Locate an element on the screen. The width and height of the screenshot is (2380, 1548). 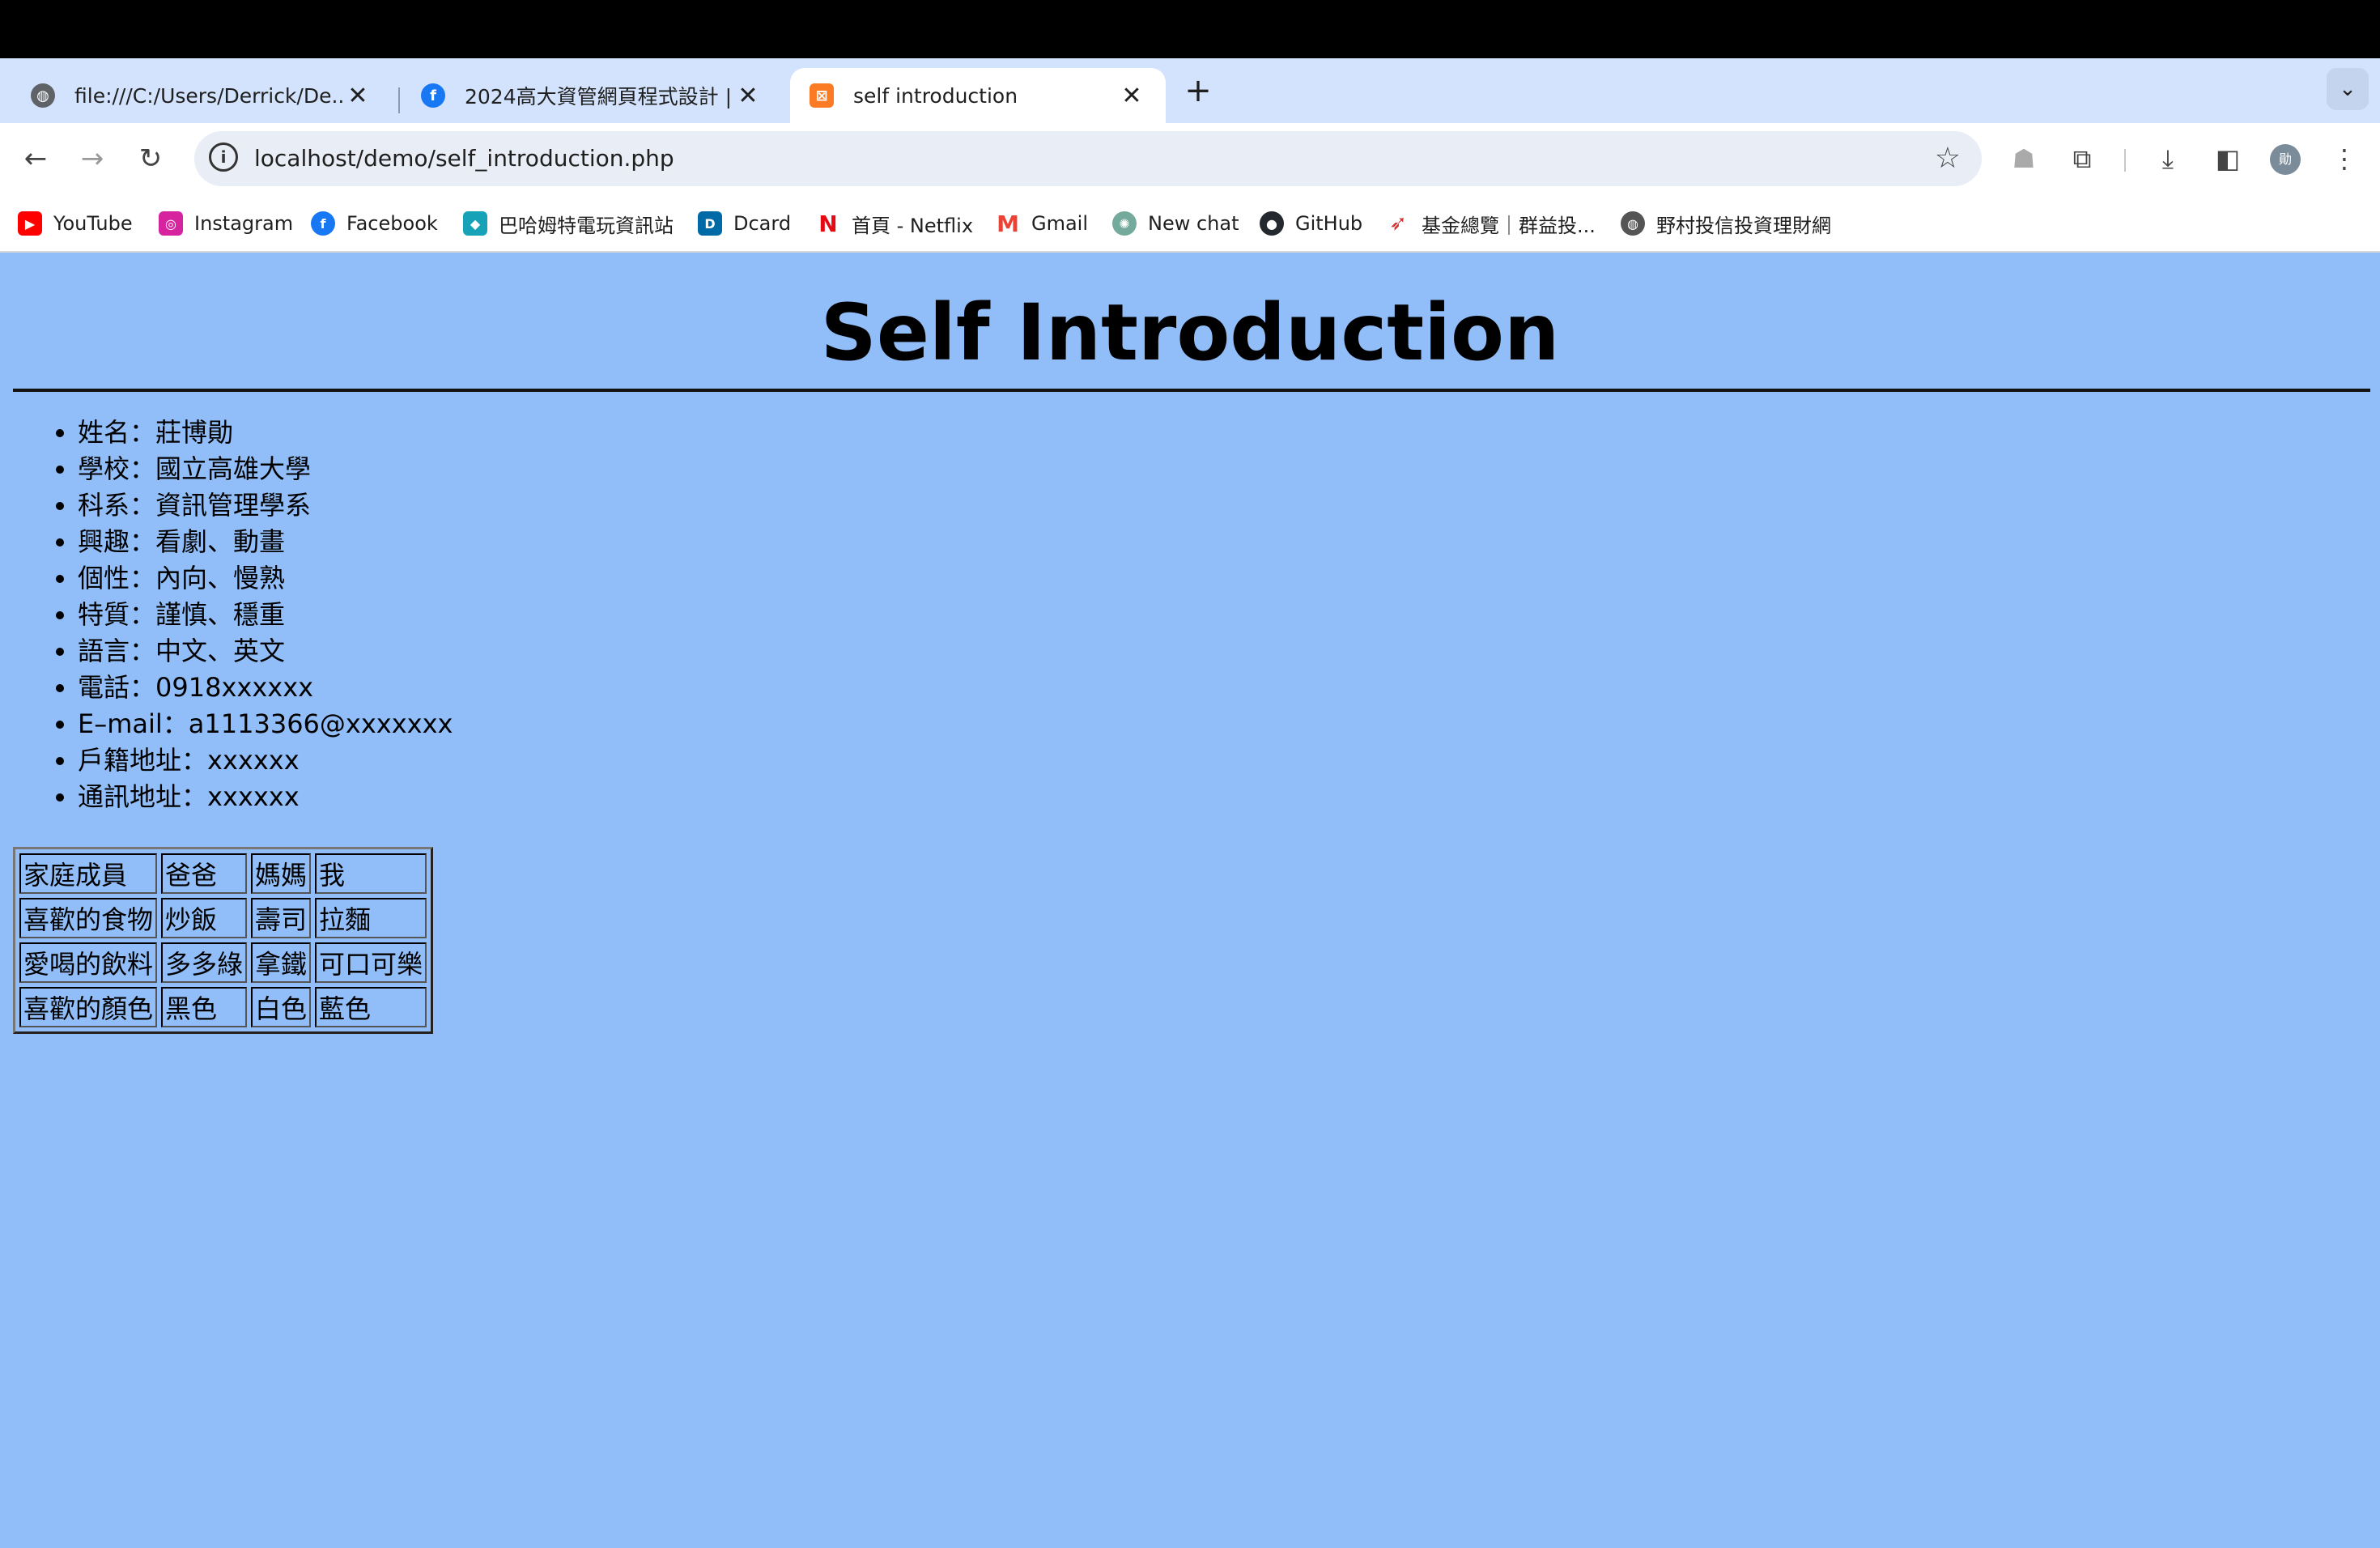
forward-button: → is located at coordinates (92, 158).